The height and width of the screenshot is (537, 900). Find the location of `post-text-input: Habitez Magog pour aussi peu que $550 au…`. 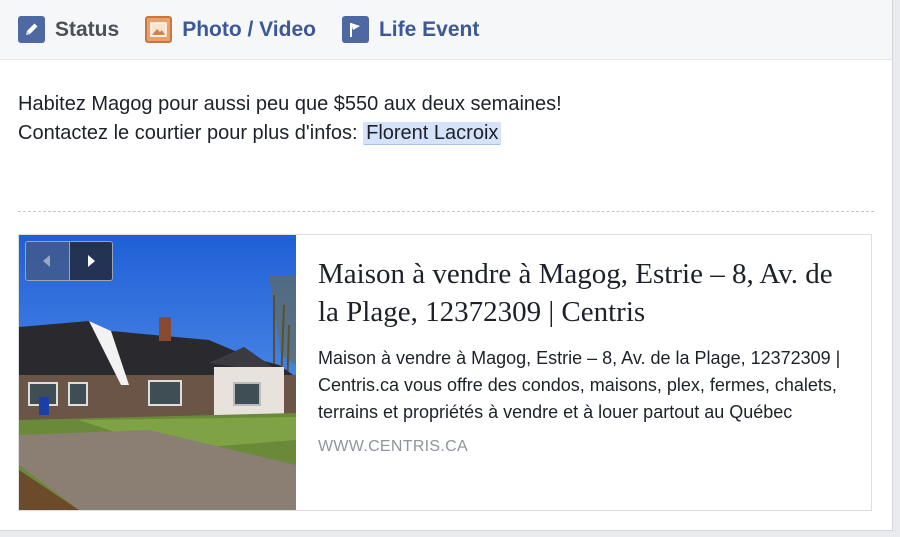

post-text-input: Habitez Magog pour aussi peu que $550 au… is located at coordinates (290, 119).